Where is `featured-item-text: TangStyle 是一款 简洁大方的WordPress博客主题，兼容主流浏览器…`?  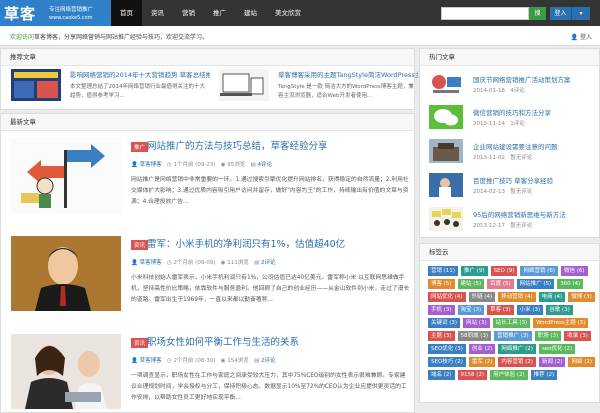
featured-item-text: TangStyle 是一款 简洁大方的WordPress博客主题，兼容主流浏览器… is located at coordinates (346, 91).